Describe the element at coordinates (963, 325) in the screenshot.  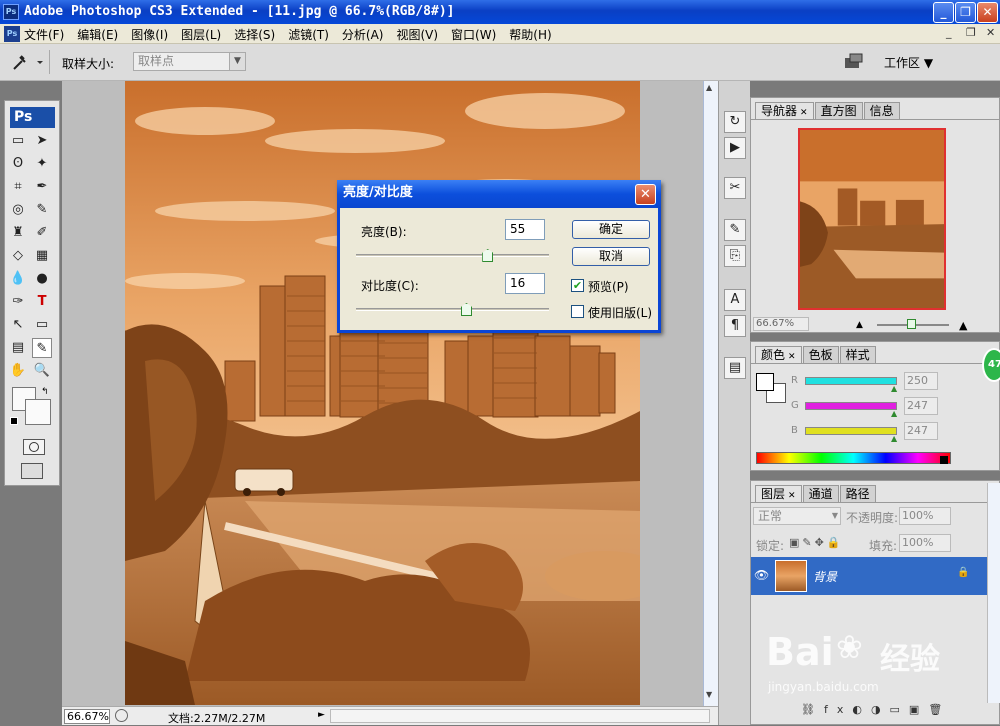
I see `zoom-in-icon: ▲` at that location.